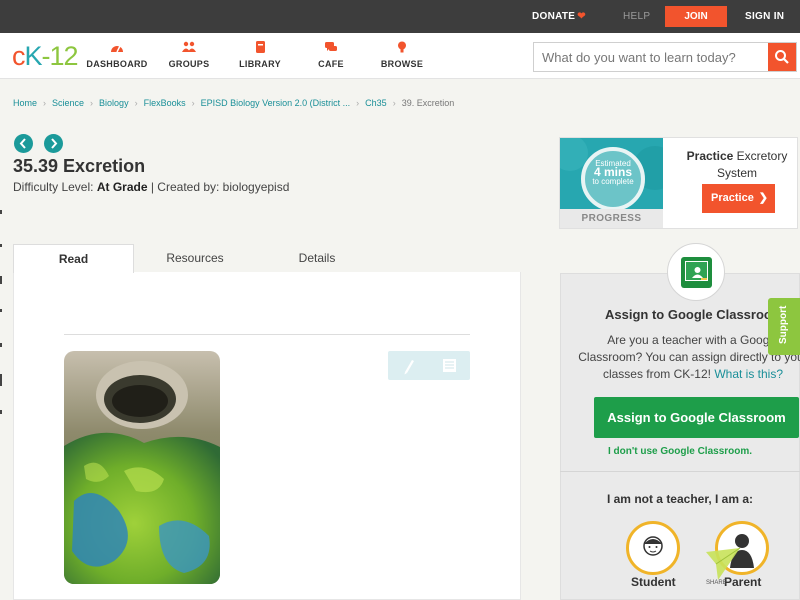 The width and height of the screenshot is (800, 600). I want to click on breadcrumb-flexbooks: FlexBooks, so click(165, 103).